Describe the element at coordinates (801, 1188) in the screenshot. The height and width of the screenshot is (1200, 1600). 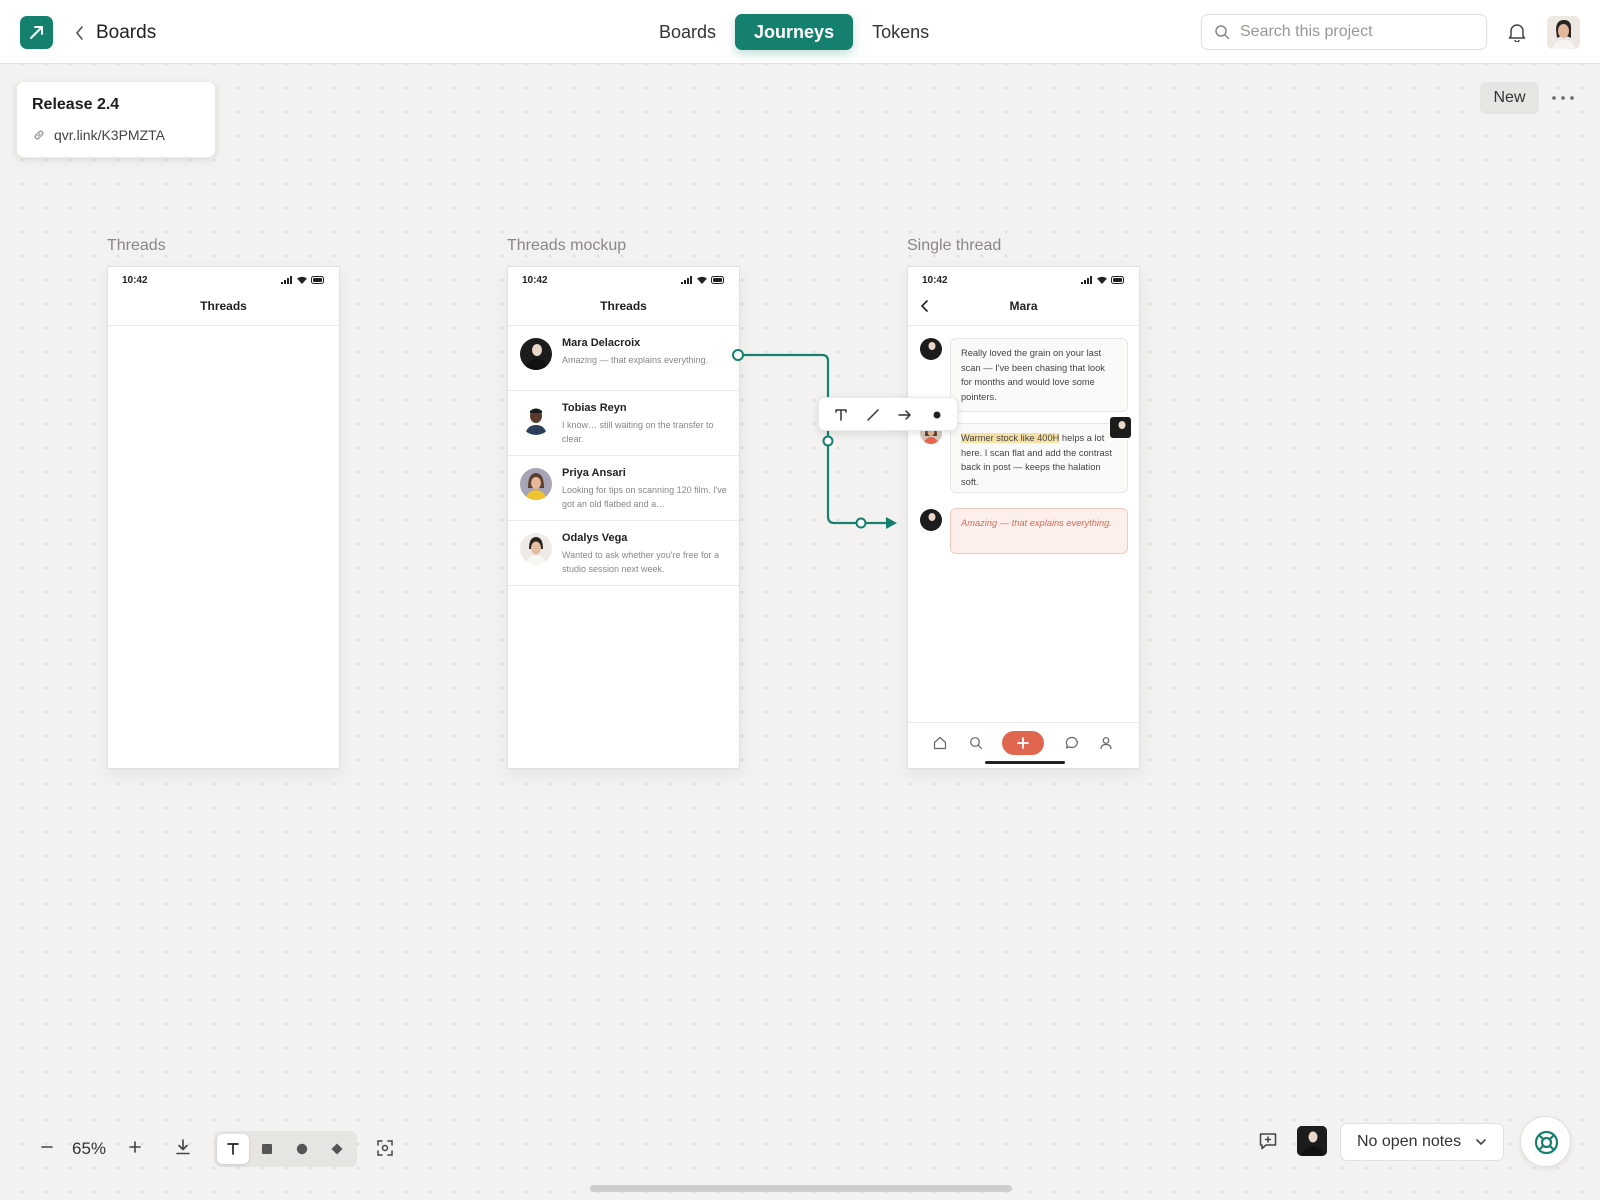
I see `horizontal-scrollbar` at that location.